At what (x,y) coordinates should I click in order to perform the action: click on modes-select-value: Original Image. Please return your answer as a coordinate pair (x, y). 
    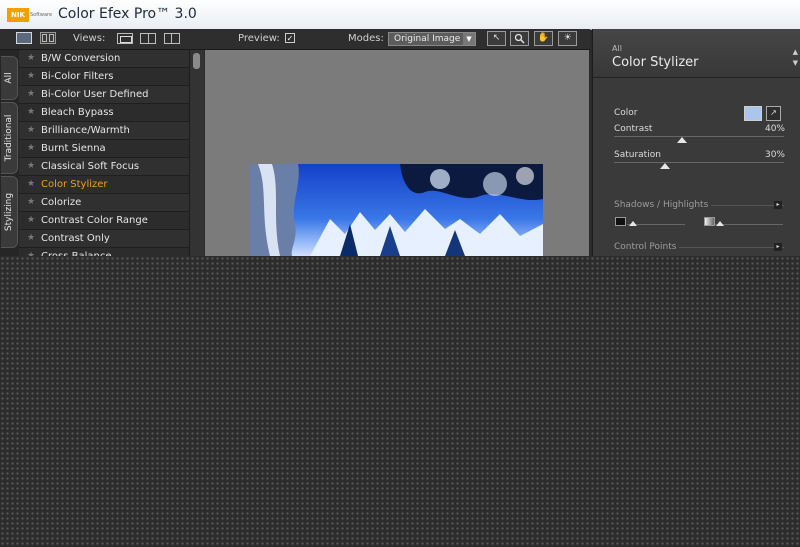
    Looking at the image, I should click on (427, 39).